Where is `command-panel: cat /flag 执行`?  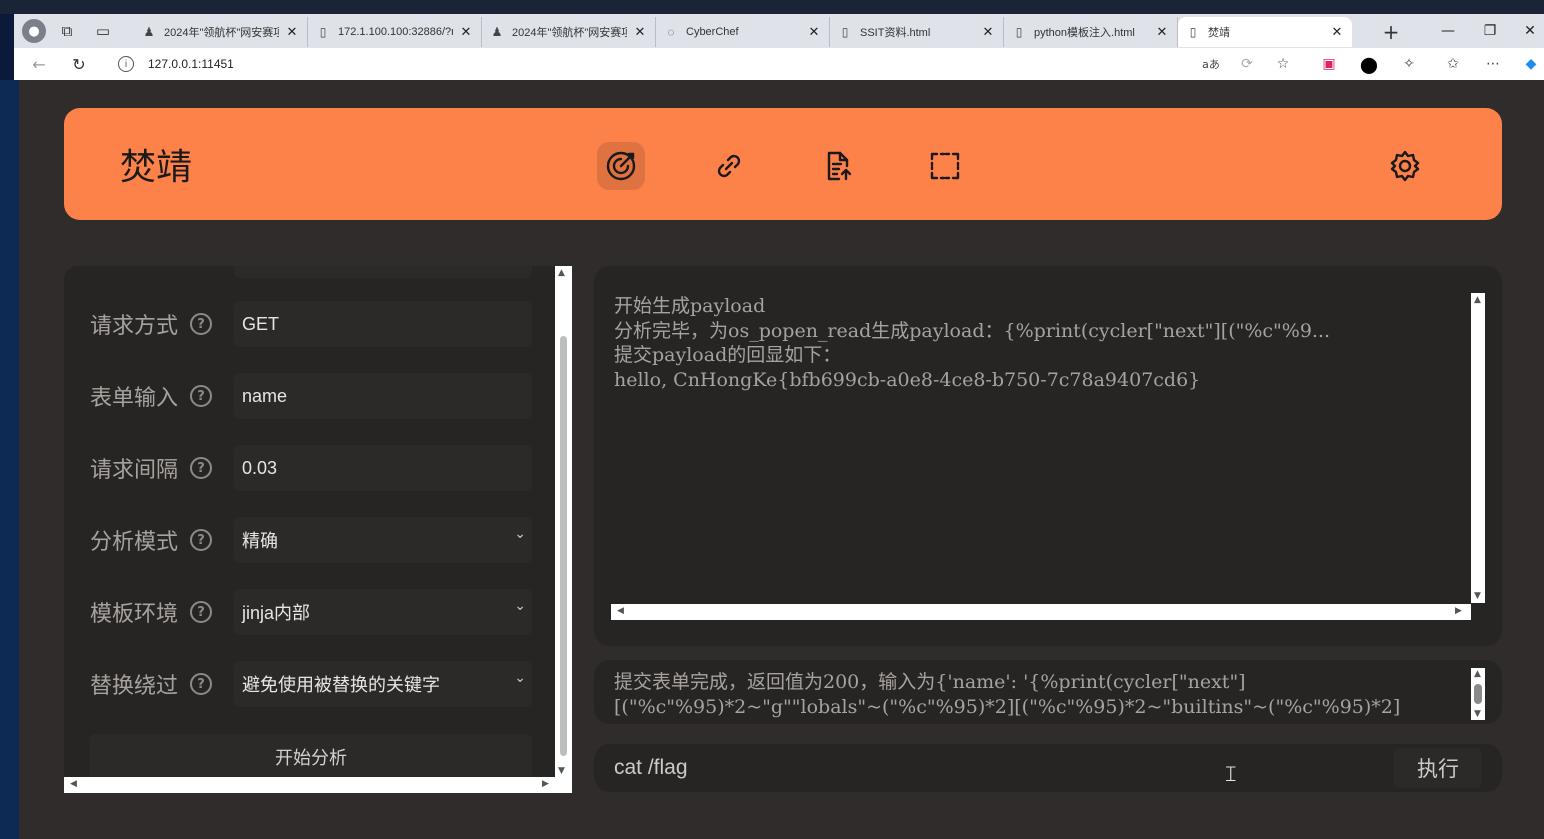 command-panel: cat /flag 执行 is located at coordinates (1048, 768).